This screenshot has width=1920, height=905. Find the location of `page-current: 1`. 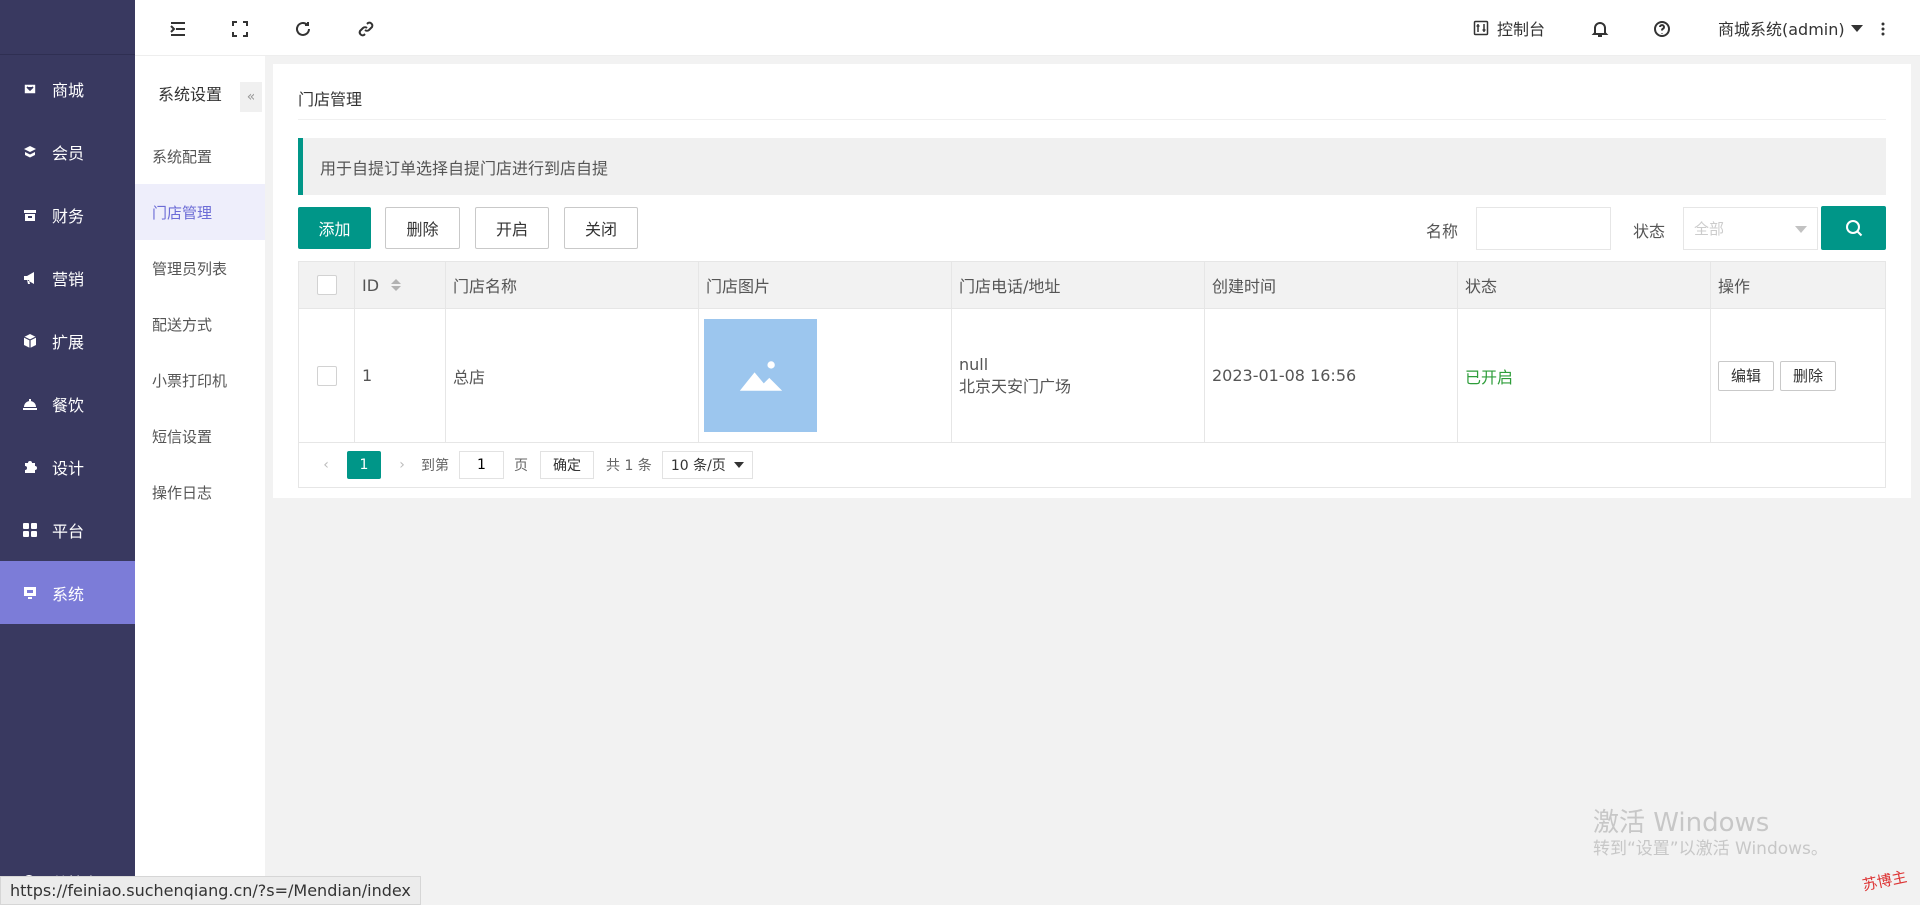

page-current: 1 is located at coordinates (364, 465).